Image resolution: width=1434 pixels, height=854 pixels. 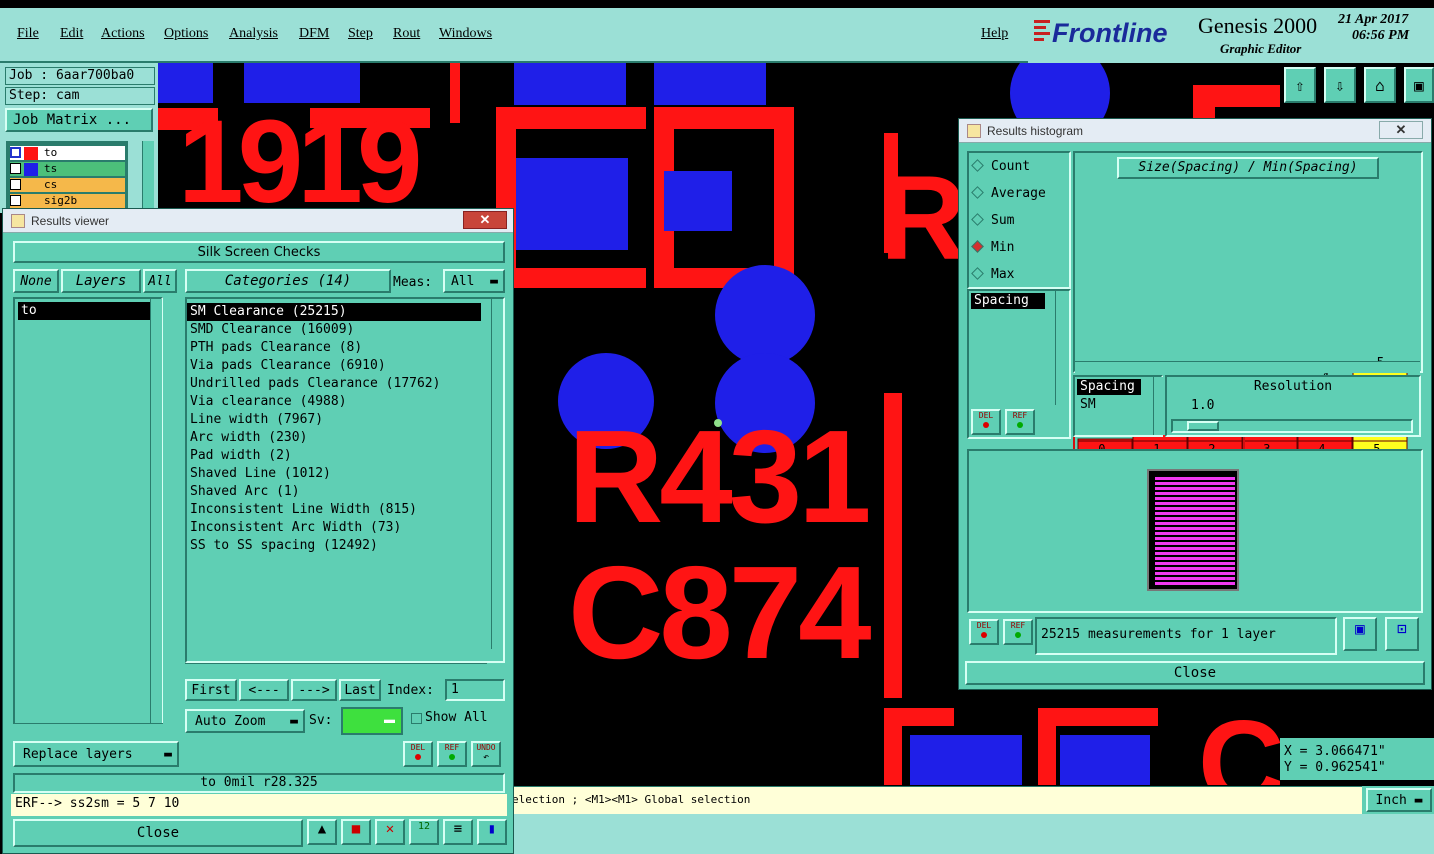 What do you see at coordinates (67, 201) in the screenshot?
I see `layer-item: sig2b` at bounding box center [67, 201].